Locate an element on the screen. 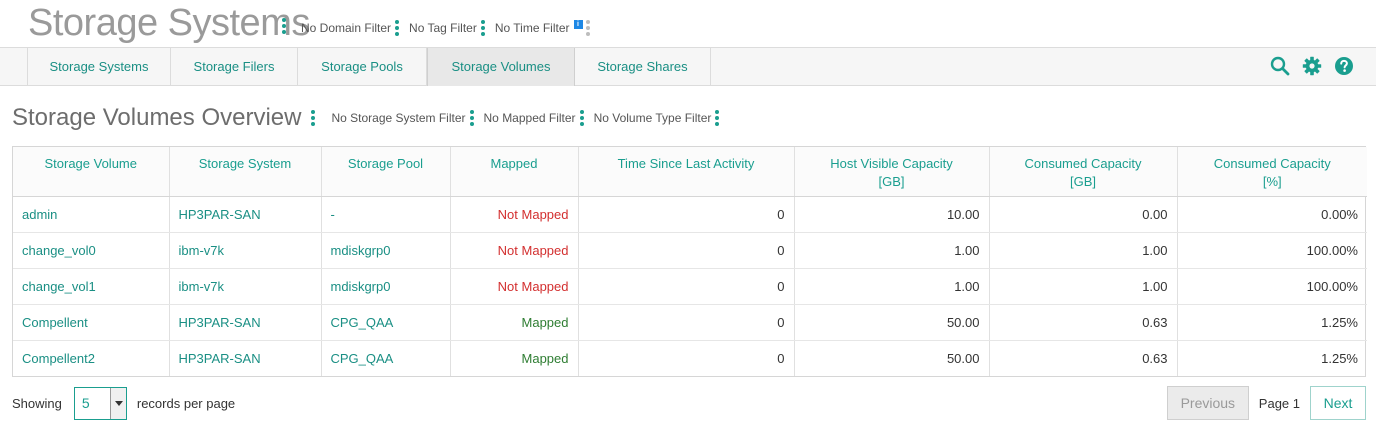  cell-consumed-capacity-gb: 1.00 is located at coordinates (1083, 250).